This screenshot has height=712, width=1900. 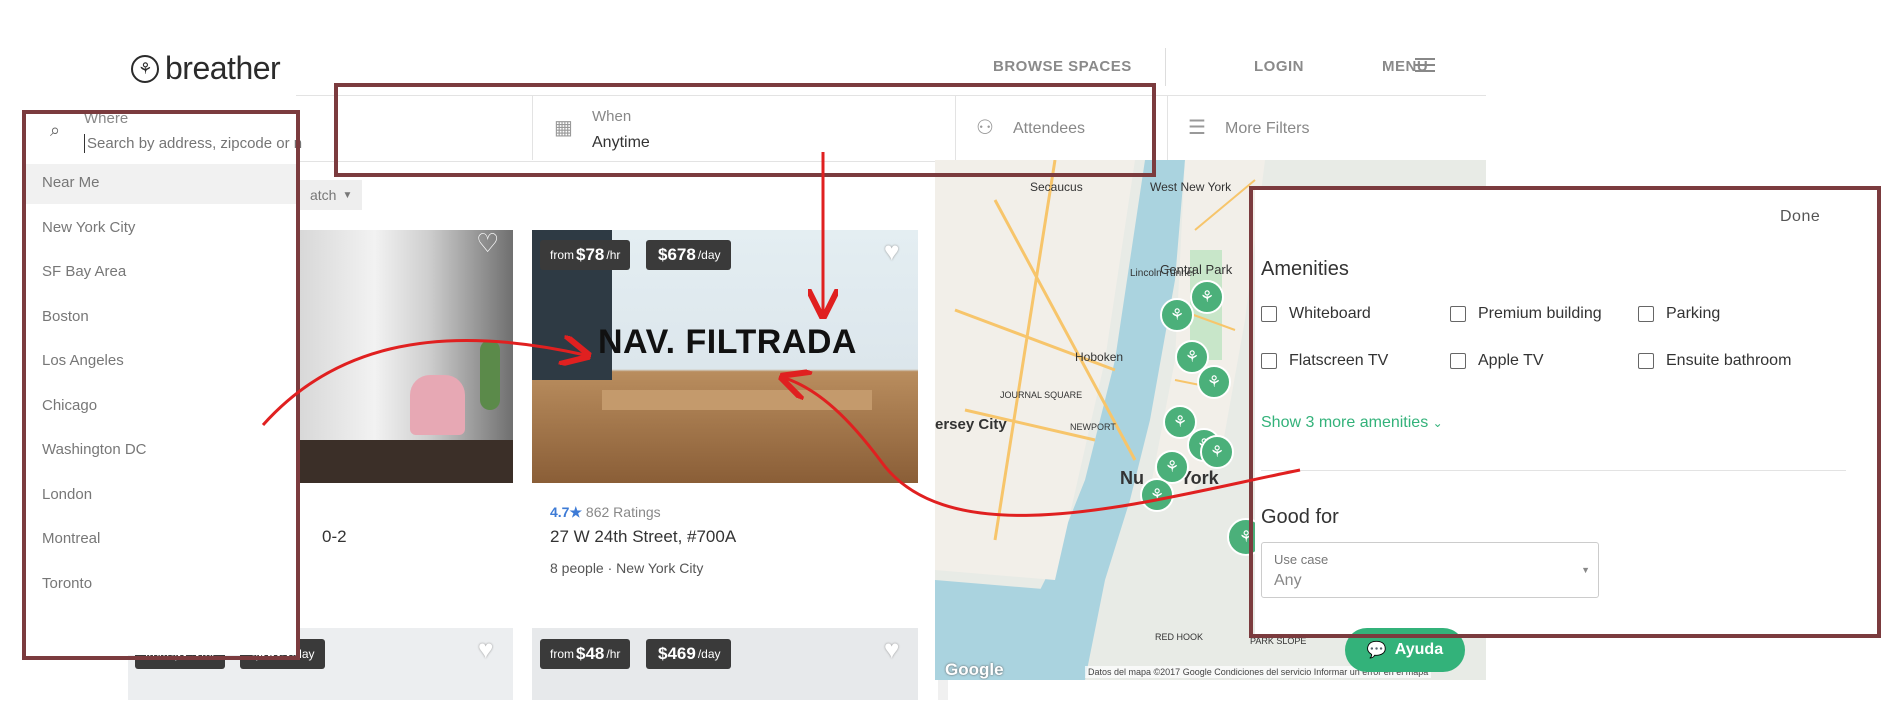 I want to click on arrow-from-filters-panel, so click(x=1043, y=447).